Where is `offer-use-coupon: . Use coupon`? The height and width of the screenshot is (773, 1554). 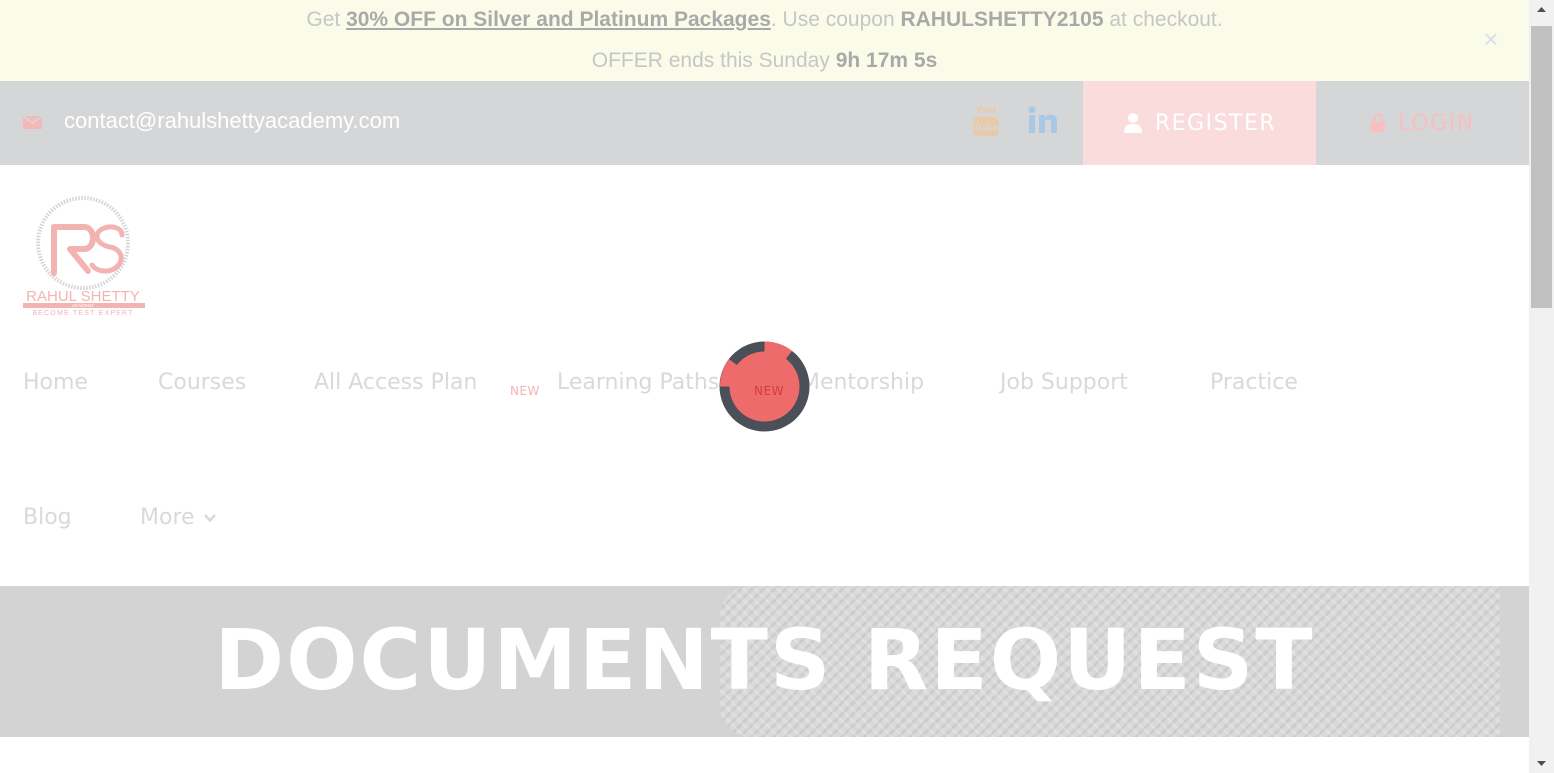
offer-use-coupon: . Use coupon is located at coordinates (835, 19).